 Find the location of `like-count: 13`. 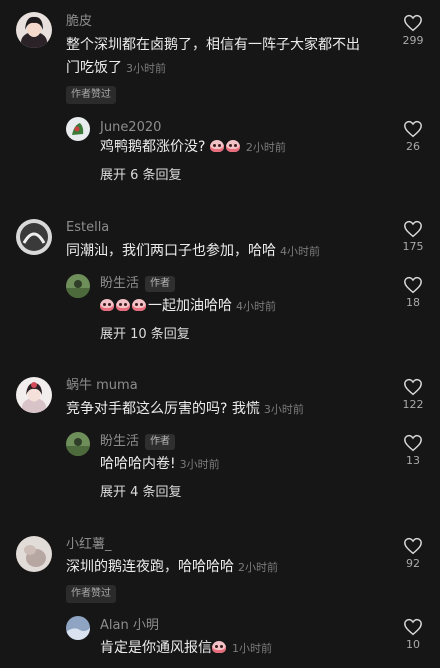

like-count: 13 is located at coordinates (413, 460).